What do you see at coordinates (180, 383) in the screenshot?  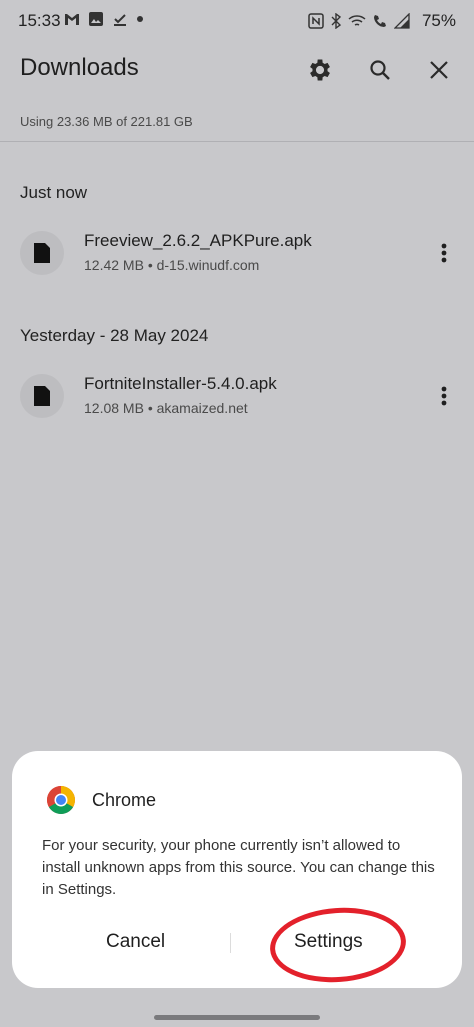 I see `download-file-name: FortniteInstaller-5.4.0.apk` at bounding box center [180, 383].